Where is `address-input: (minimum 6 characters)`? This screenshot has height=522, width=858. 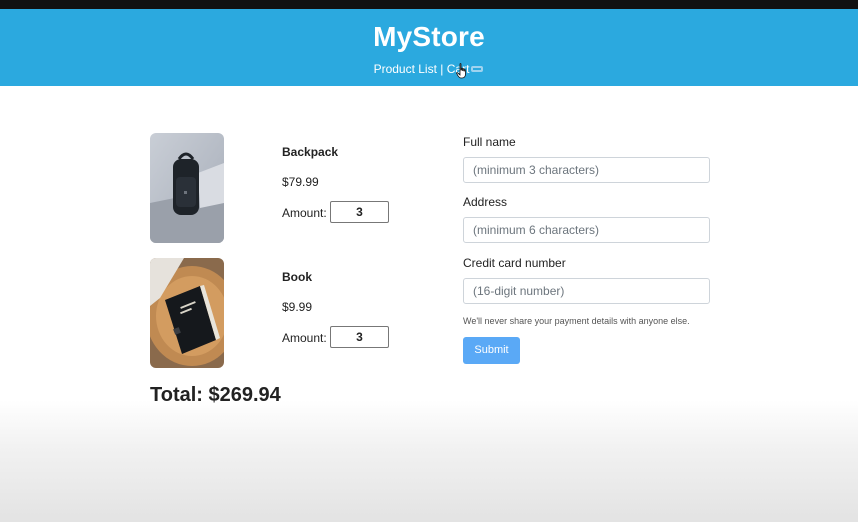
address-input: (minimum 6 characters) is located at coordinates (586, 230).